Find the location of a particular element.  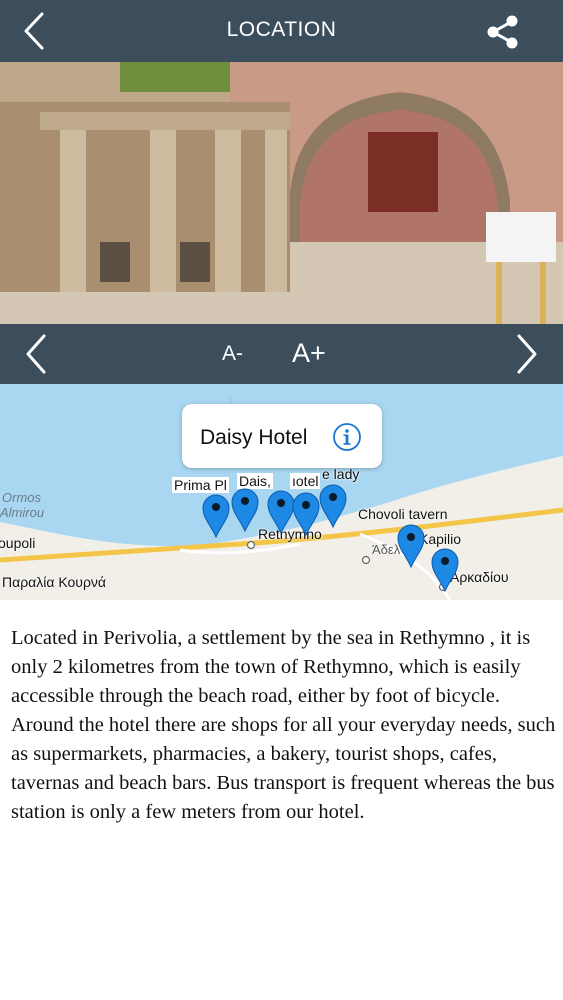

chevron-left-icon is located at coordinates (36, 354).